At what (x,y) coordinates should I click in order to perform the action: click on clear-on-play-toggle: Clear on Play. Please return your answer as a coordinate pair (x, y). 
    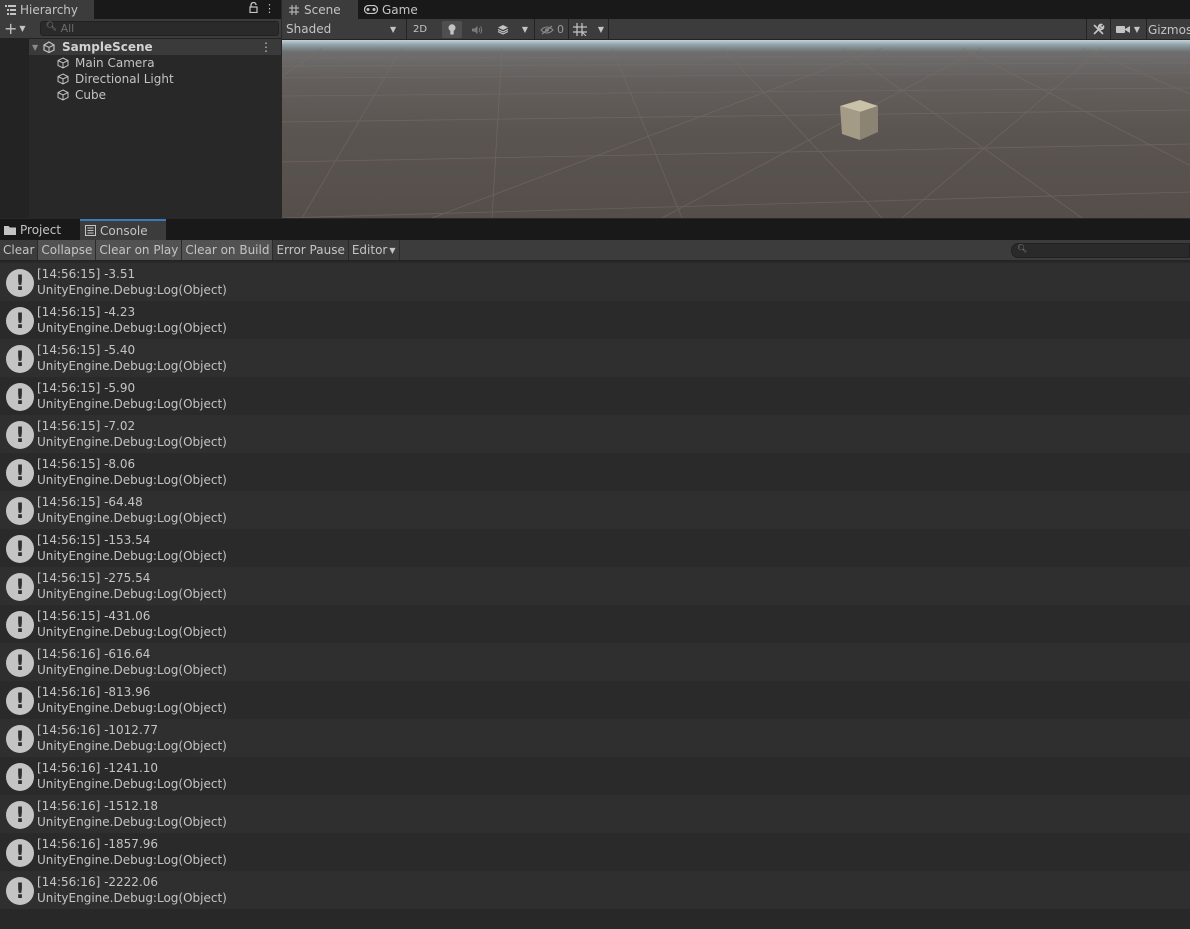
    Looking at the image, I should click on (139, 250).